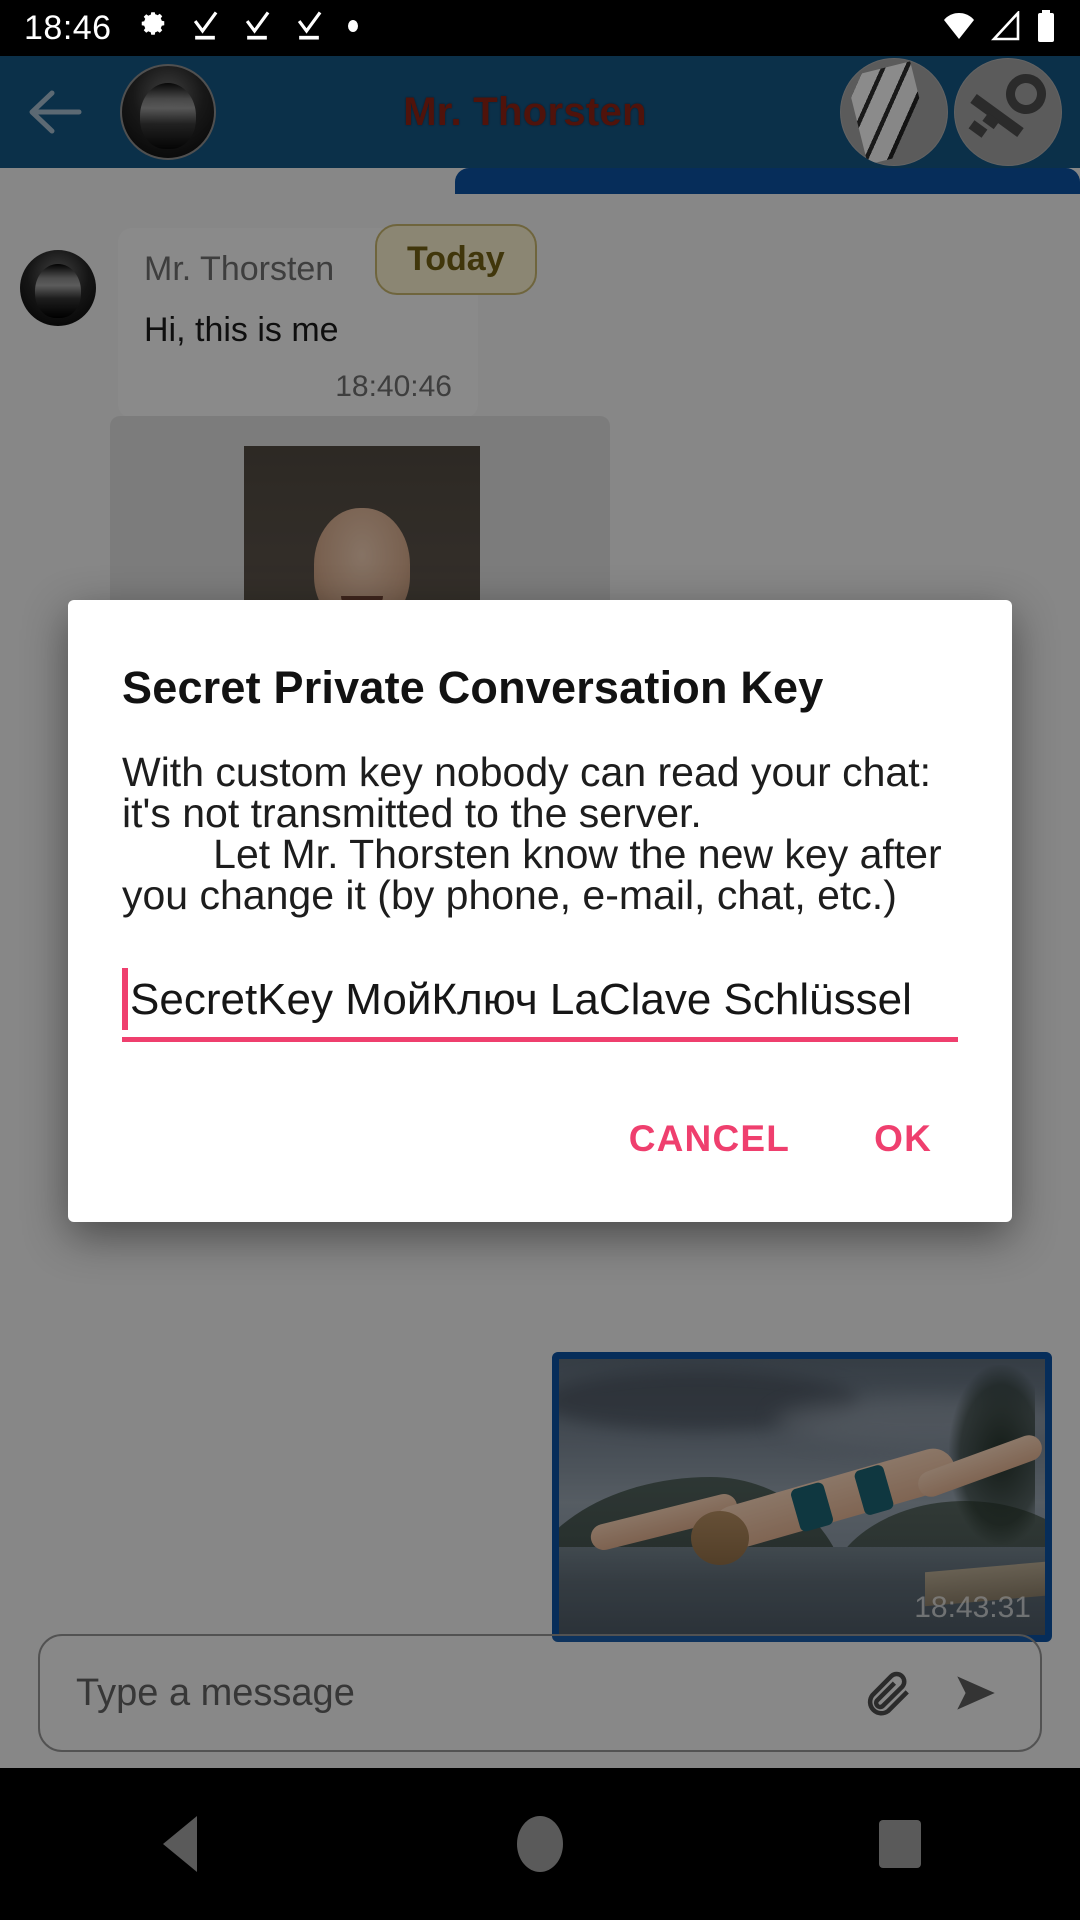 Image resolution: width=1080 pixels, height=1920 pixels. Describe the element at coordinates (709, 1139) in the screenshot. I see `cancel-button: CANCEL` at that location.